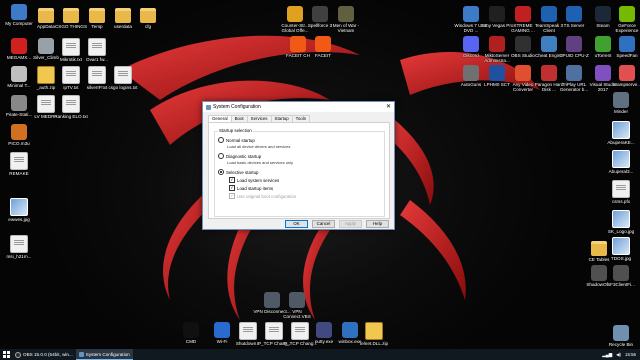  Describe the element at coordinates (19, 210) in the screenshot. I see `desktop-icon: ewwes.jpg` at that location.